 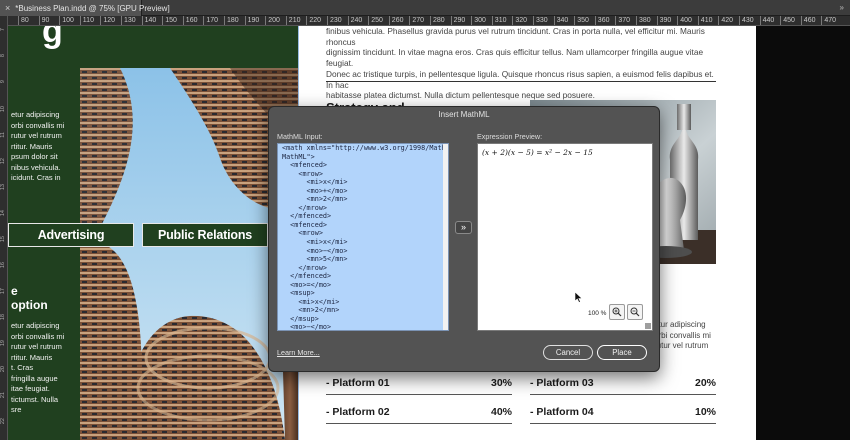 I want to click on text-line: itae feugiat., so click(x=30, y=388).